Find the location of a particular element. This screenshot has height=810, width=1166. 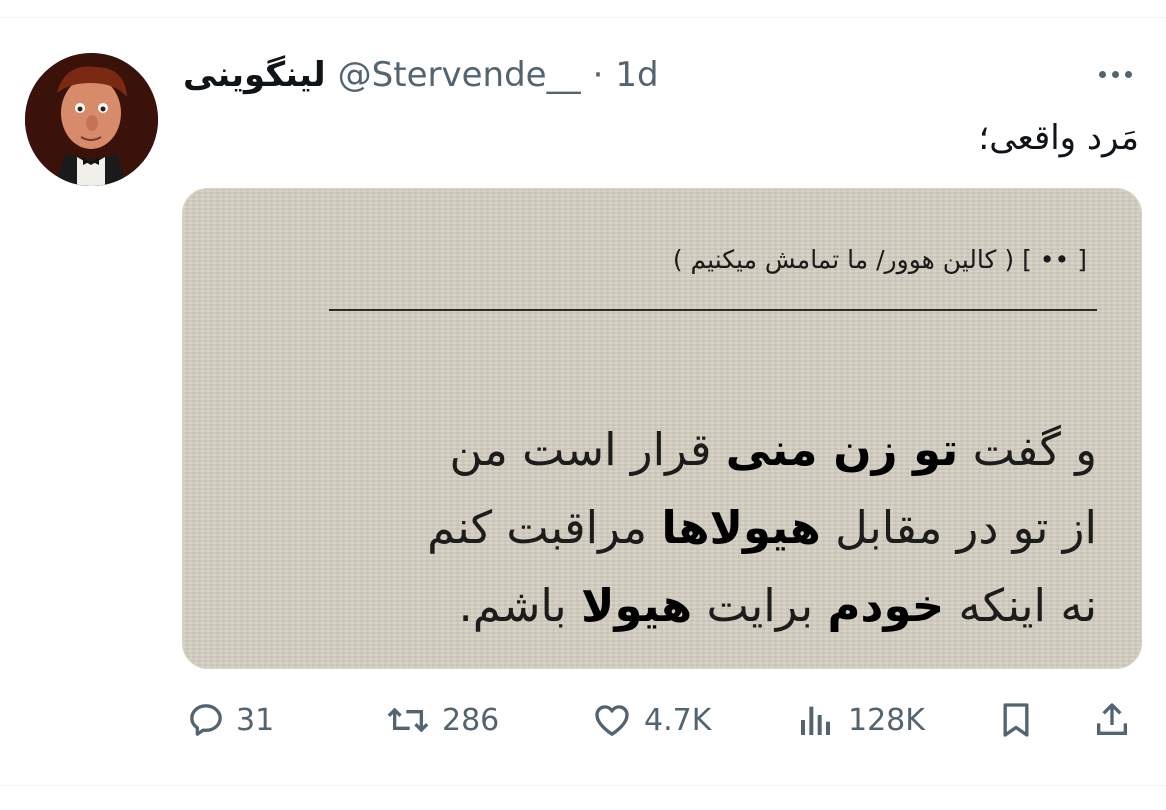

tweet-header: لینگوینی @Stervende__ · 1d is located at coordinates (421, 75).